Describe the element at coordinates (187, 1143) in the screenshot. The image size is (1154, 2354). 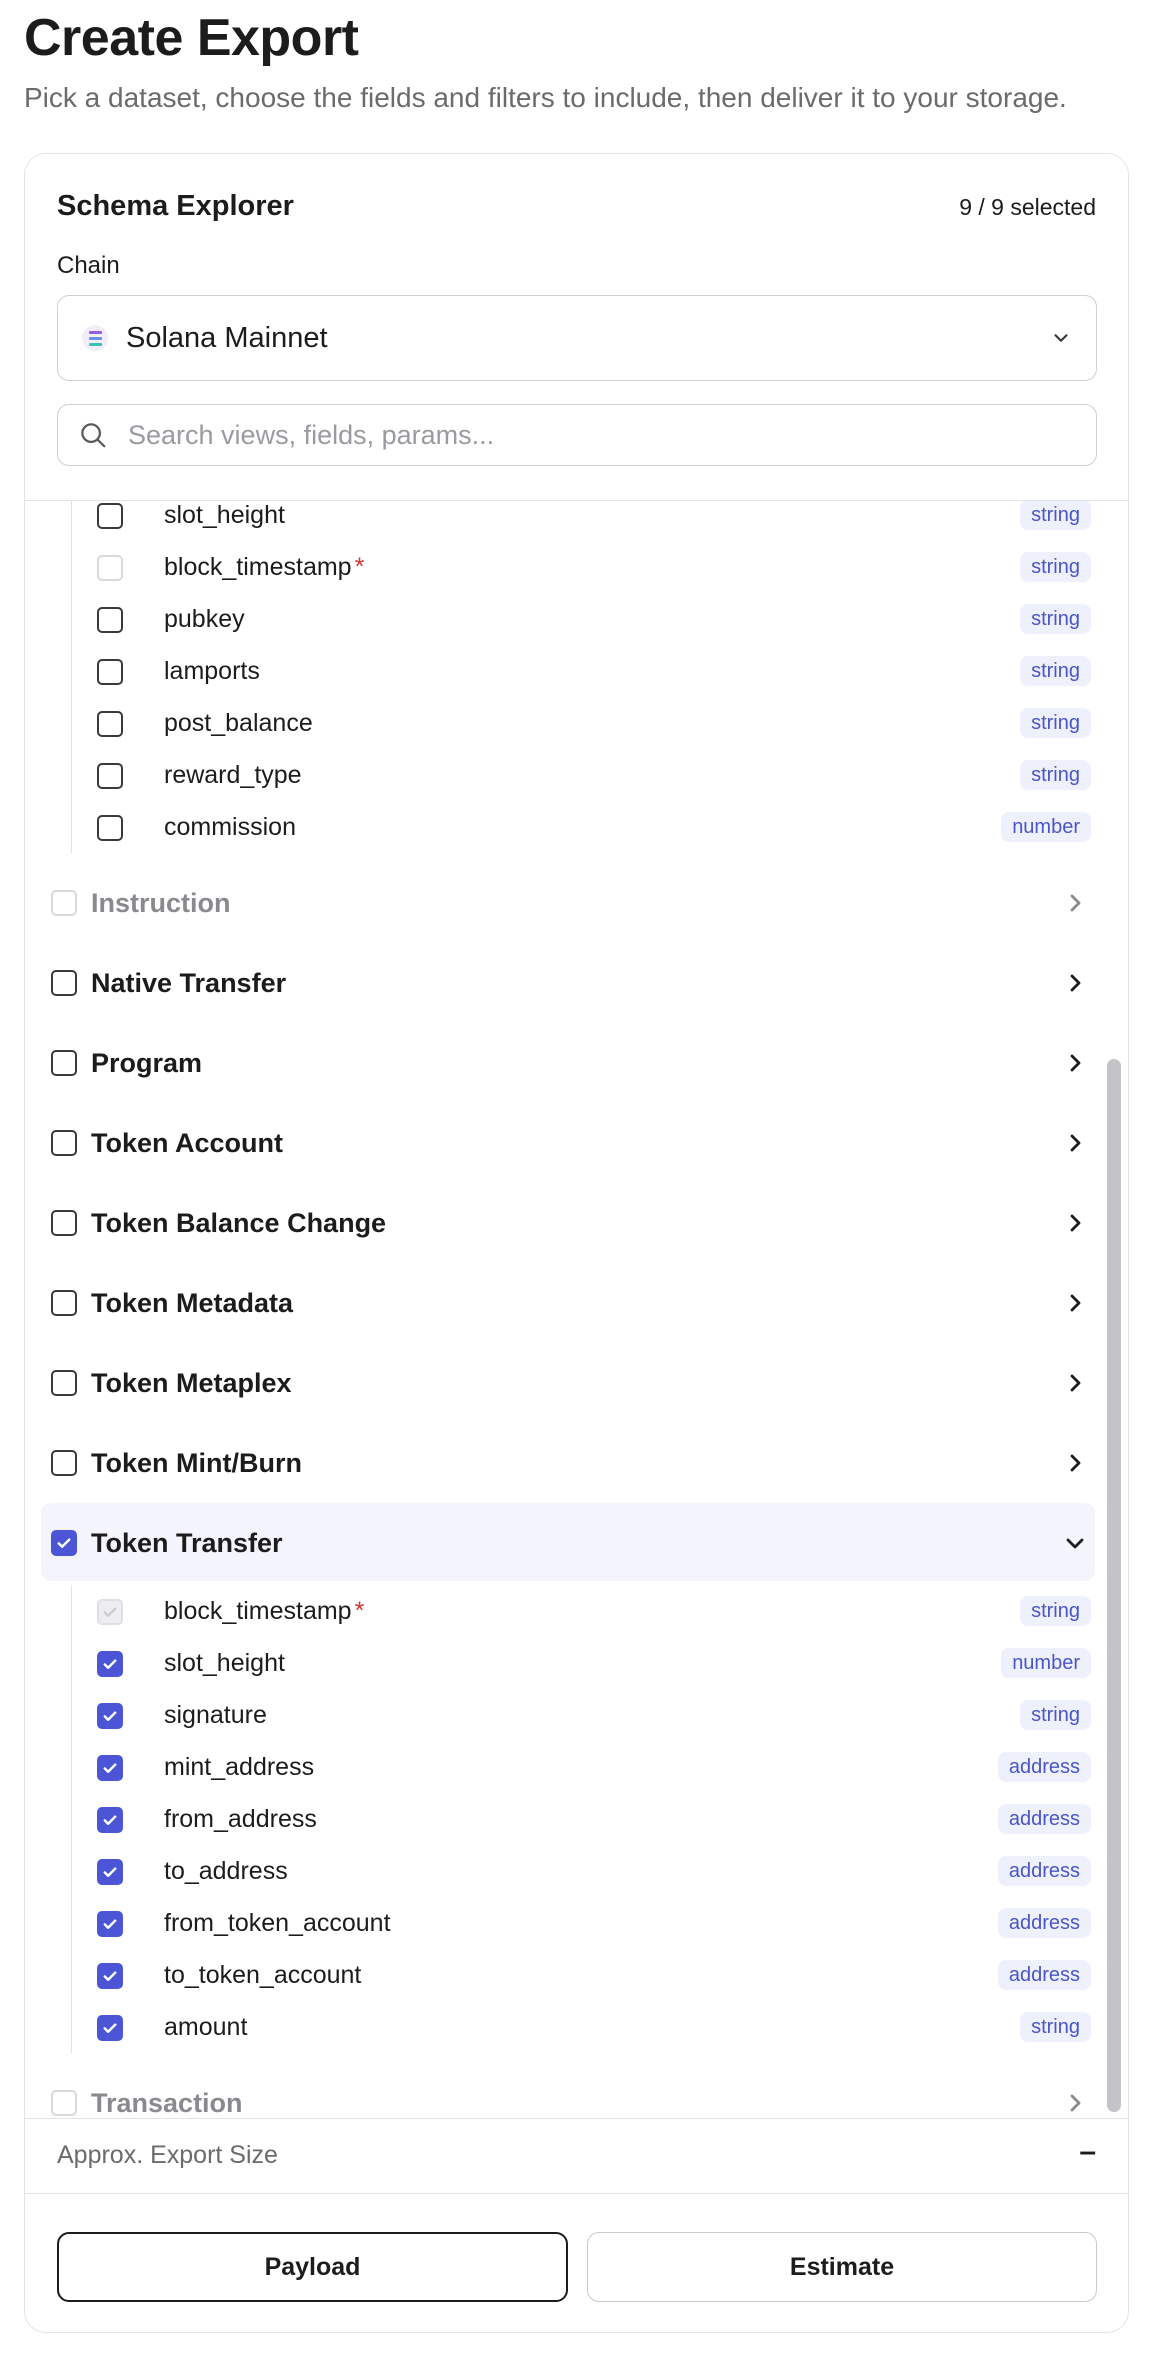
I see `view-name: Token Account` at that location.